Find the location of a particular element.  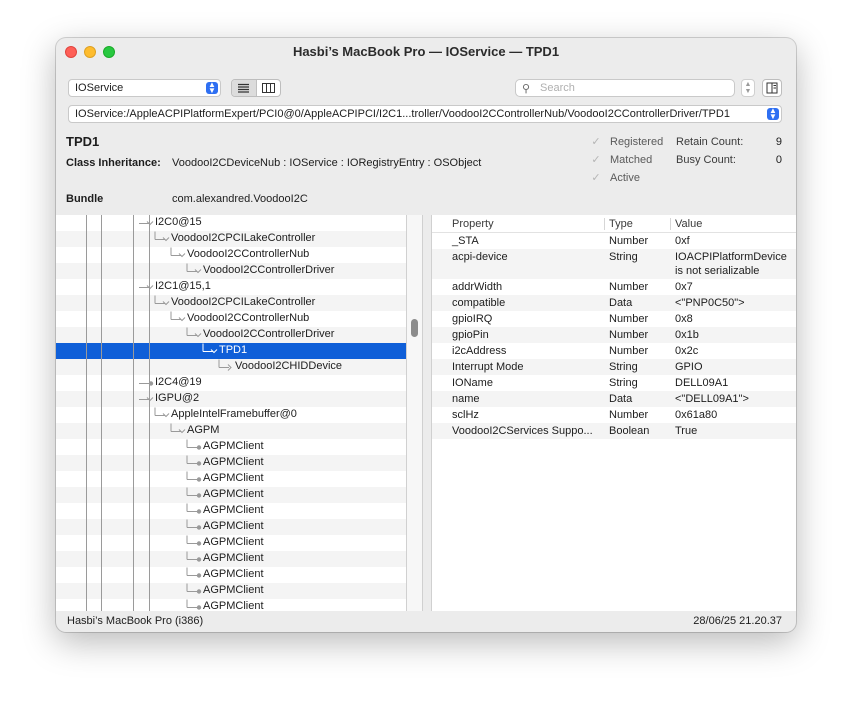

matched-checkbox: ✓ Matched is located at coordinates (621, 160).